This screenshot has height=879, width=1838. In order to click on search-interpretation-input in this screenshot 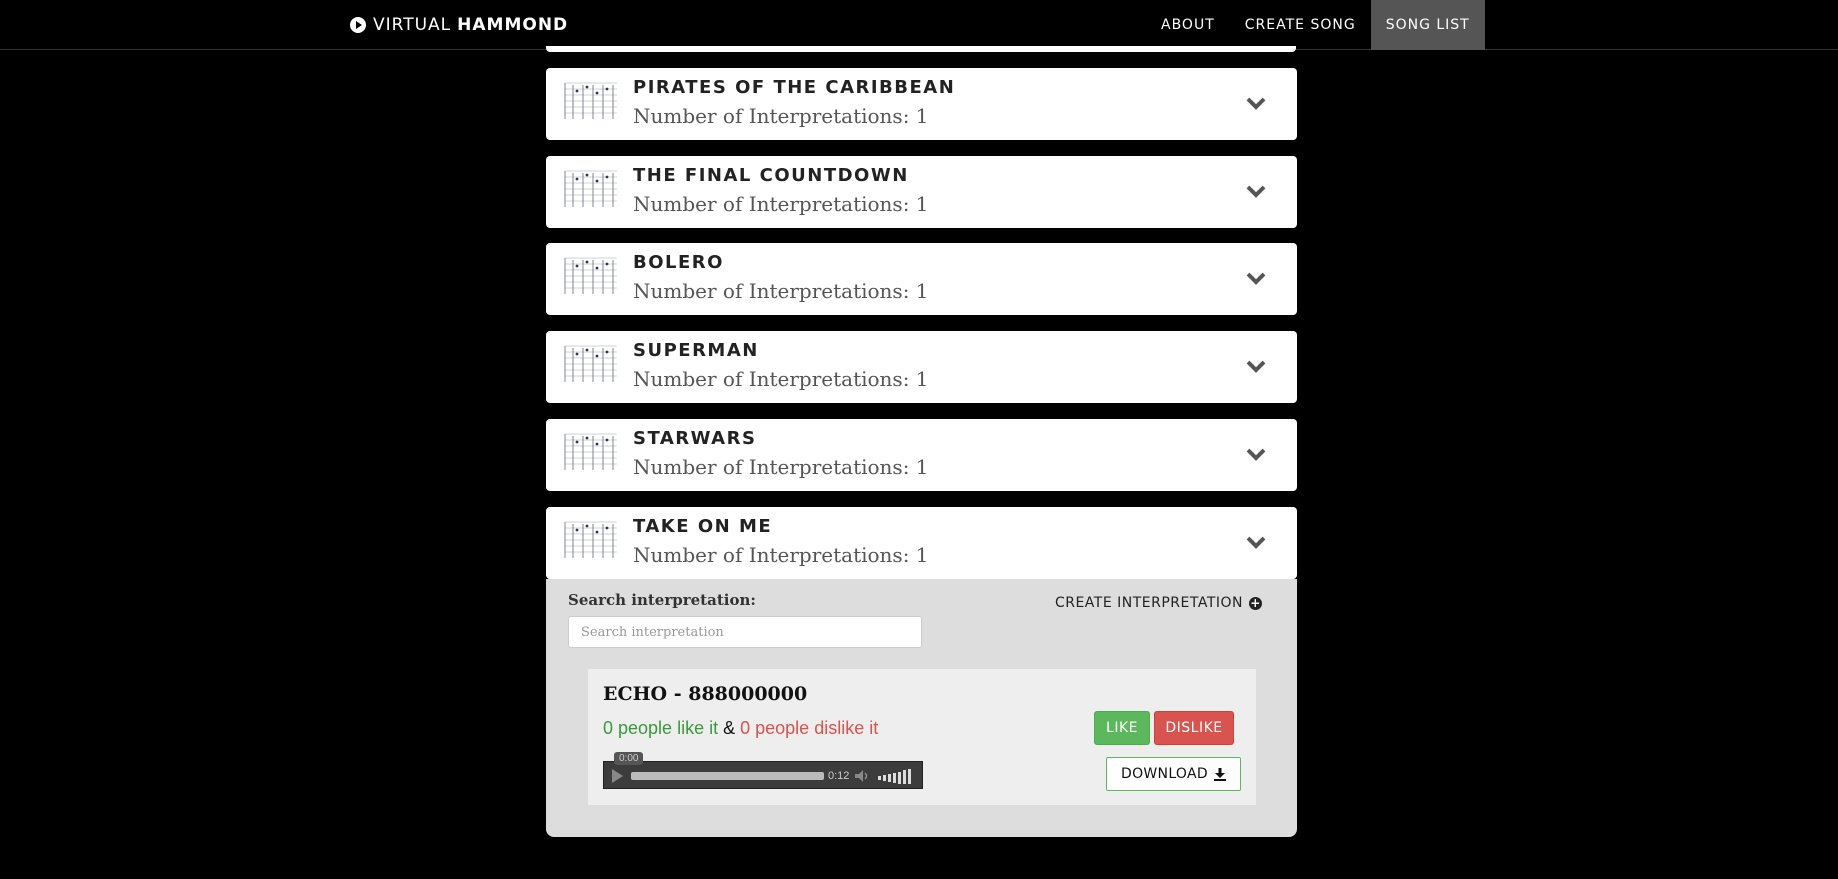, I will do `click(745, 632)`.